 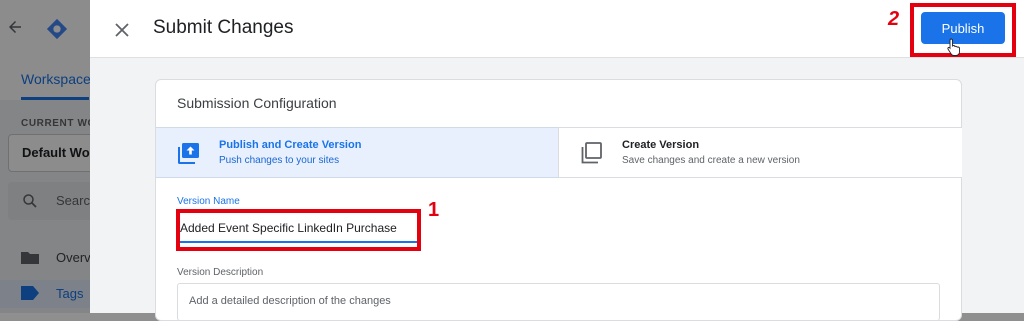 What do you see at coordinates (963, 30) in the screenshot?
I see `annotation-box-publish` at bounding box center [963, 30].